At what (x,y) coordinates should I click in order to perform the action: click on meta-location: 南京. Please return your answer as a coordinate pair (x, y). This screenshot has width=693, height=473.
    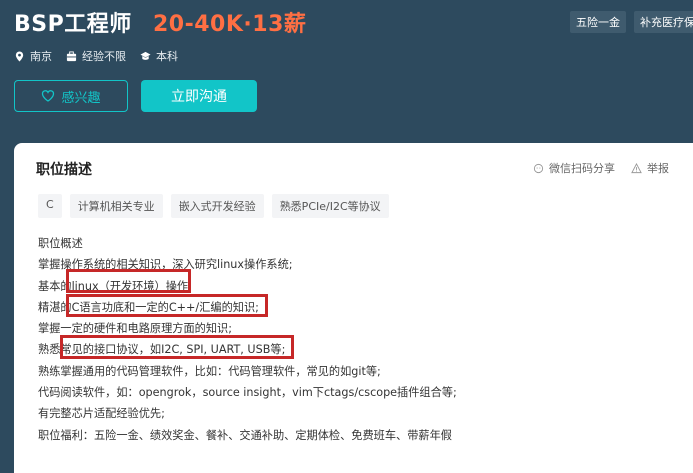
    Looking at the image, I should click on (33, 56).